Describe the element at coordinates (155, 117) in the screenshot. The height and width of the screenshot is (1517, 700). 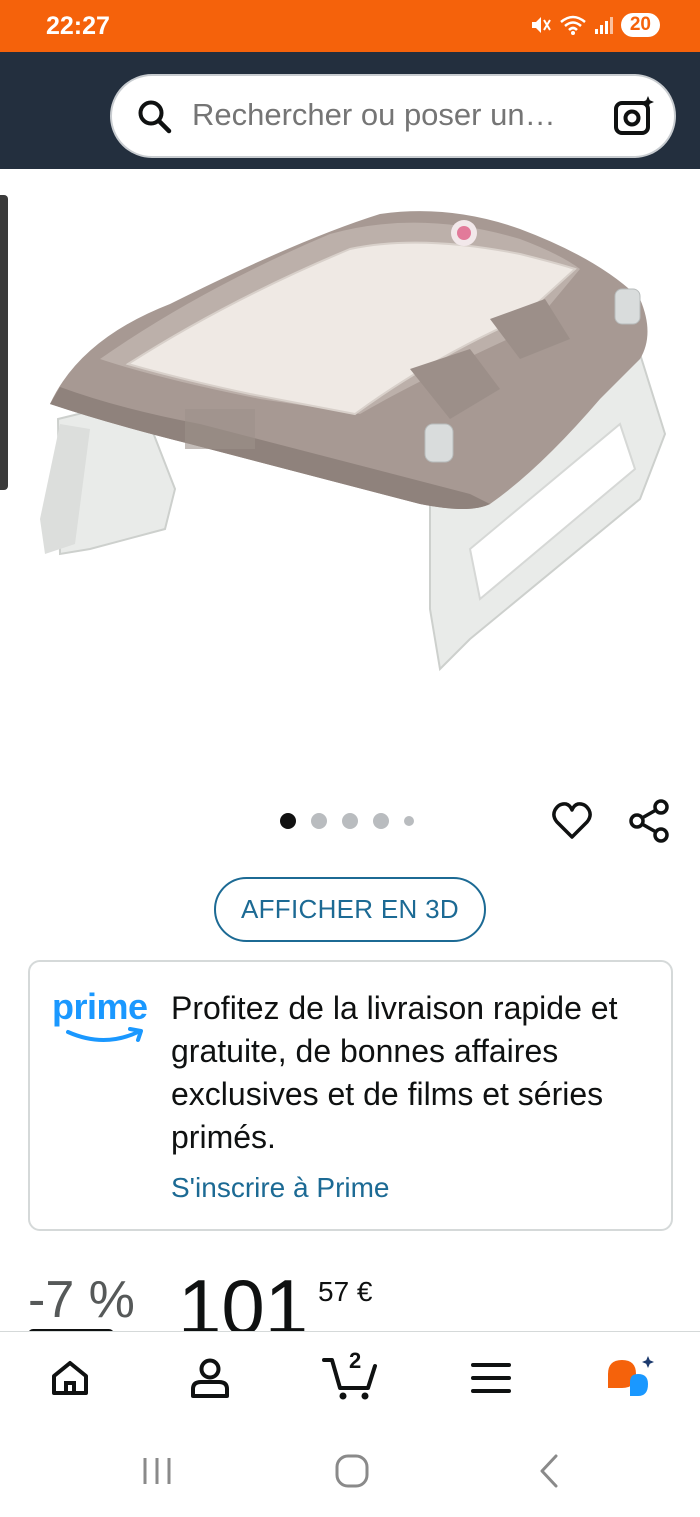
I see `search-icon` at that location.